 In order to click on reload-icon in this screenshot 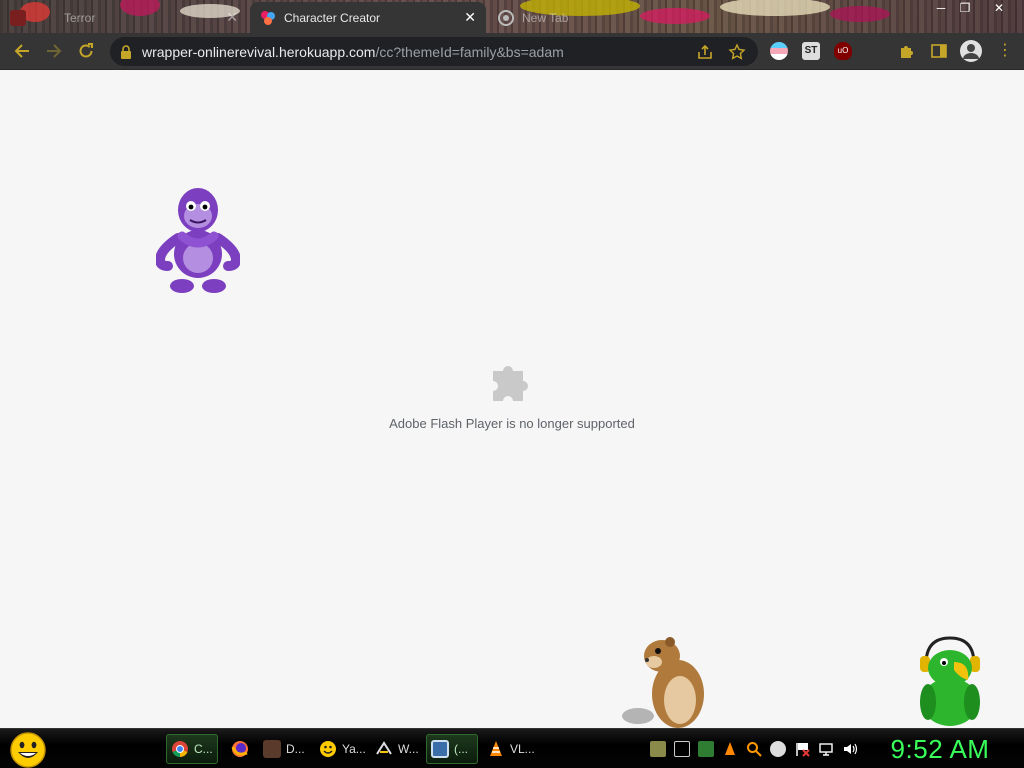, I will do `click(86, 50)`.